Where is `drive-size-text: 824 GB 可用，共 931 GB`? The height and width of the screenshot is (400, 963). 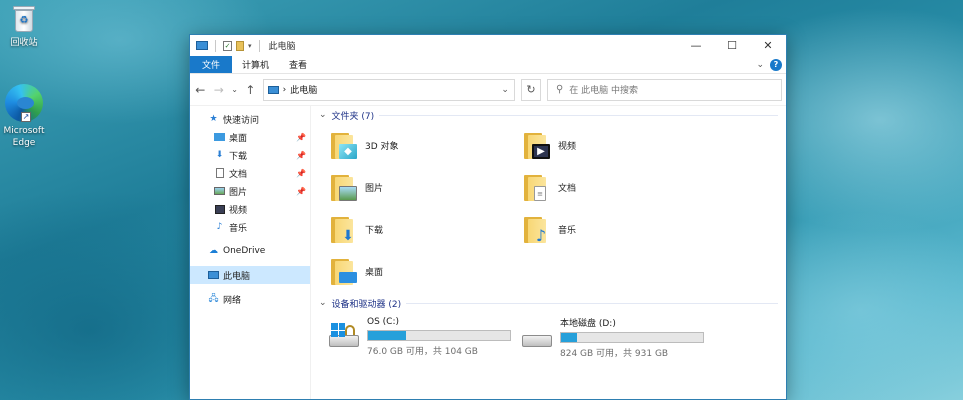 drive-size-text: 824 GB 可用，共 931 GB is located at coordinates (614, 353).